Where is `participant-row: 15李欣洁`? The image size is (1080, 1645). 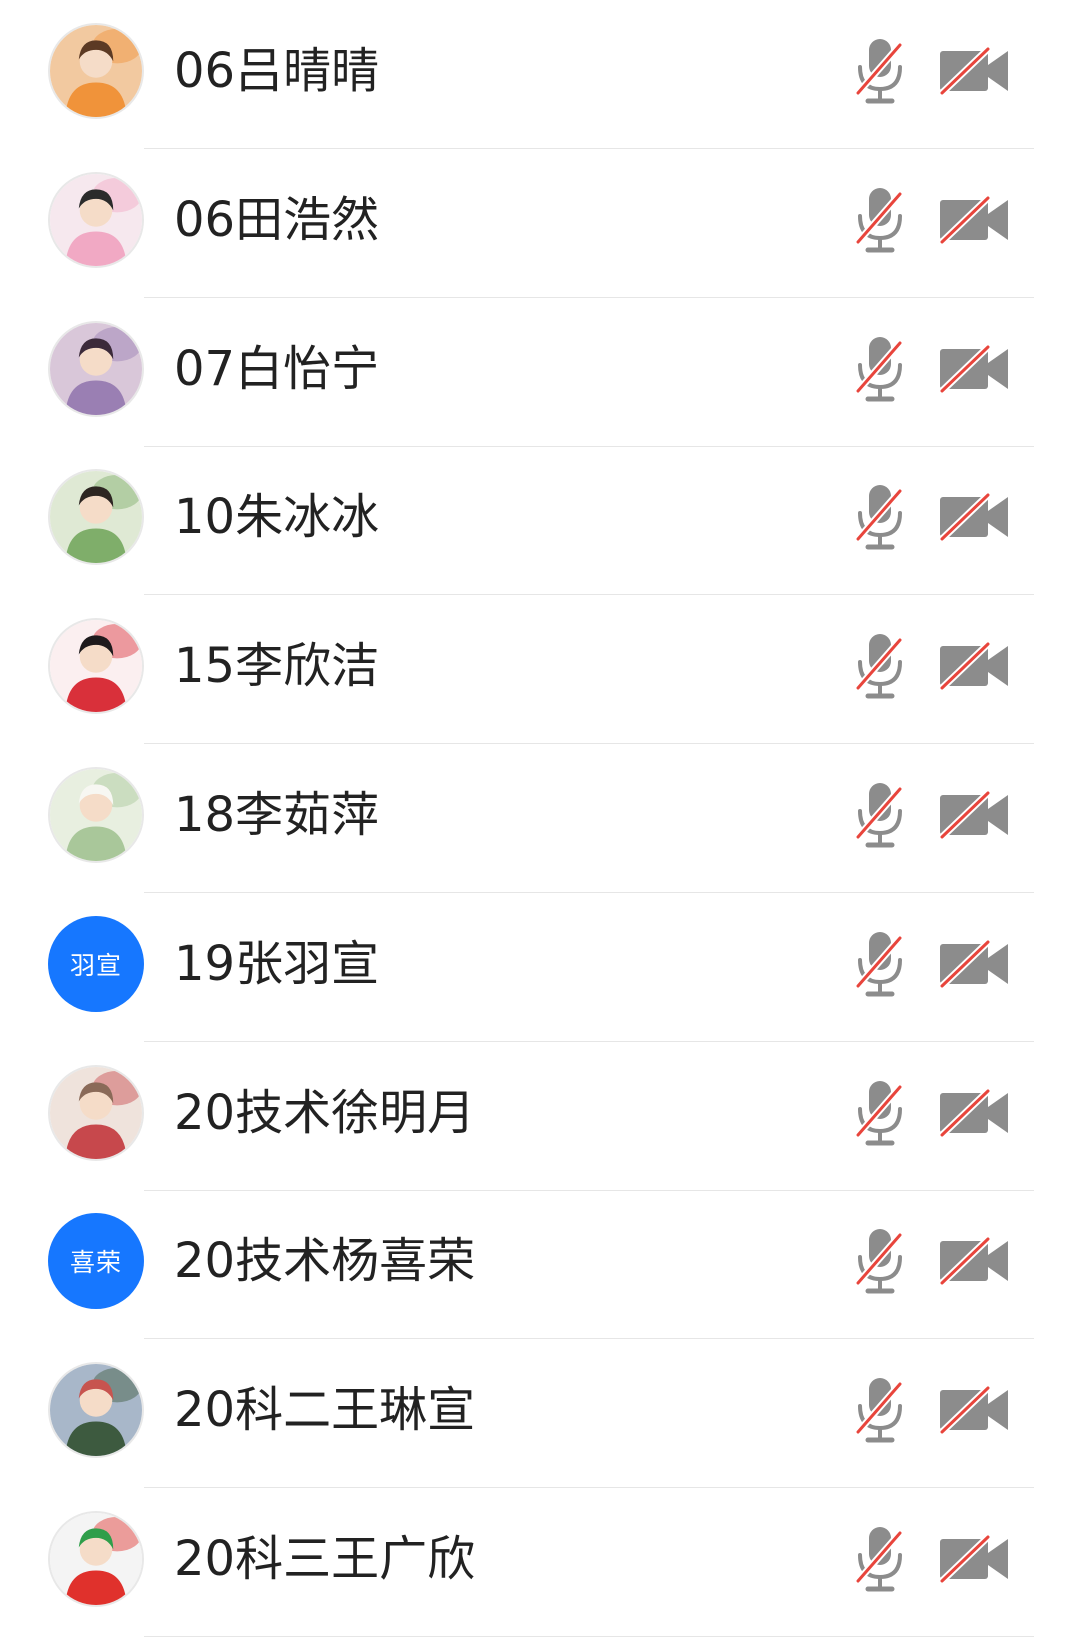
participant-row: 15李欣洁 is located at coordinates (540, 666).